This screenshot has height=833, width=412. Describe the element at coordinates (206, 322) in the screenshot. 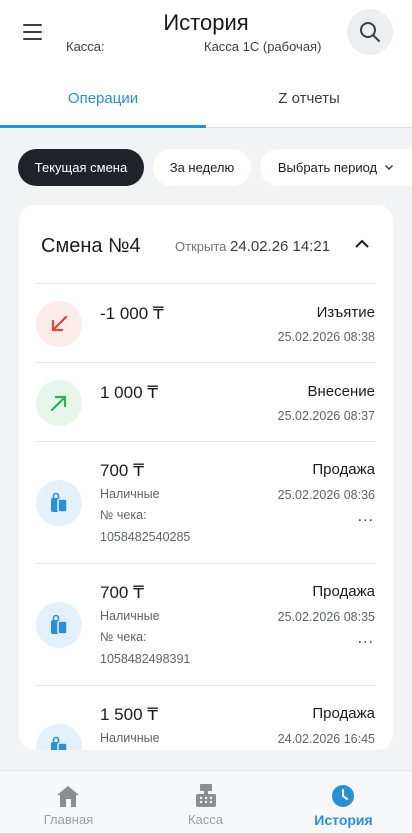

I see `operation-row-withdrawal: -1 000 ₸ Изъятие 25.02.2026 08:38` at that location.